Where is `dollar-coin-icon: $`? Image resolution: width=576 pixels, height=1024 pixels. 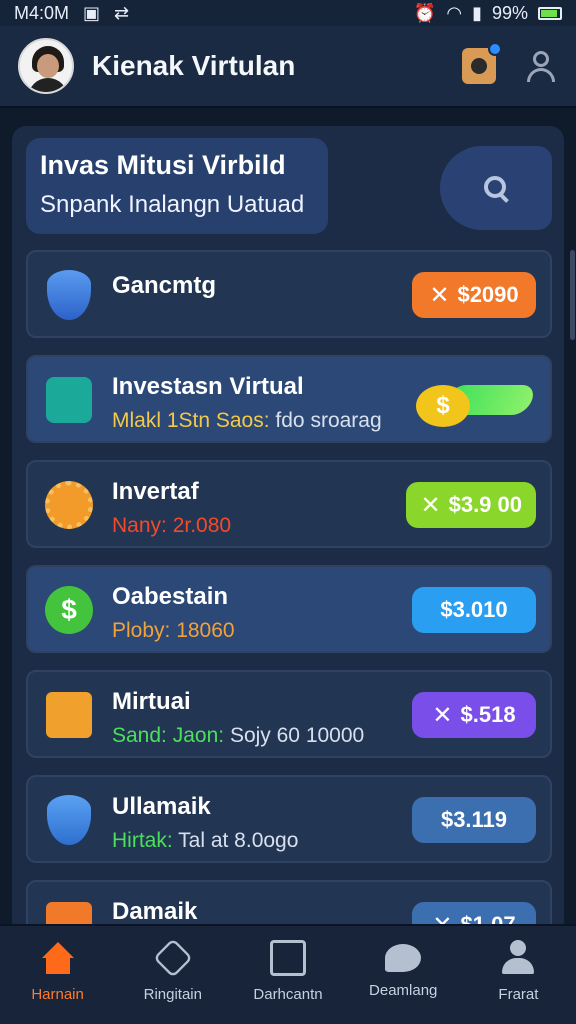 dollar-coin-icon: $ is located at coordinates (69, 610).